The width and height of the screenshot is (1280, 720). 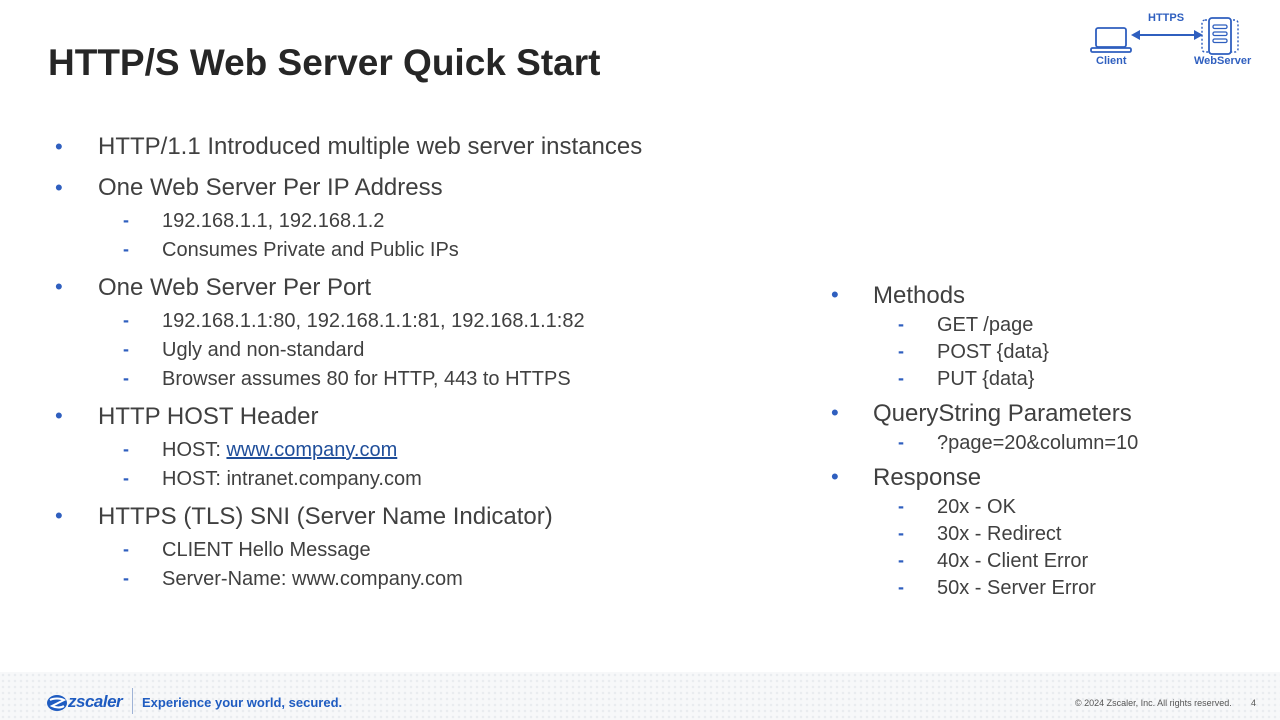 I want to click on sub-list-item: 20x - OK, so click(x=976, y=507).